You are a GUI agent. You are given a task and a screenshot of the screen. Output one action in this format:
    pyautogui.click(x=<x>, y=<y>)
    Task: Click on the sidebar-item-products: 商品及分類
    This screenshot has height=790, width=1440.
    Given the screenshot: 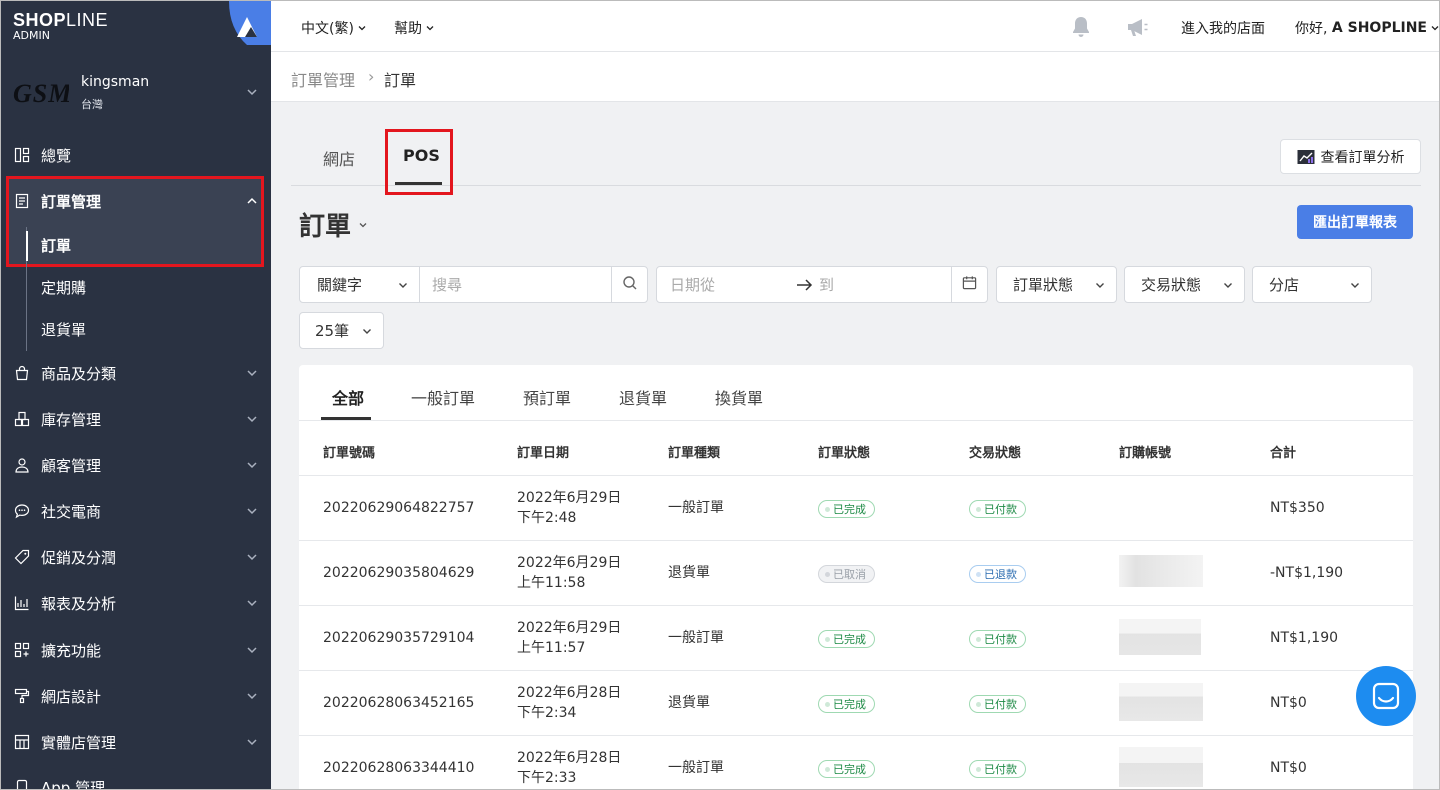 What is the action you would take?
    pyautogui.click(x=136, y=373)
    